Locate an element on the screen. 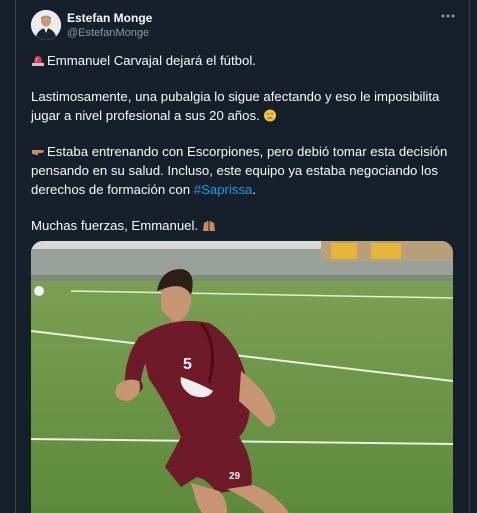 The image size is (477, 513). more-horizontal-icon is located at coordinates (448, 16).